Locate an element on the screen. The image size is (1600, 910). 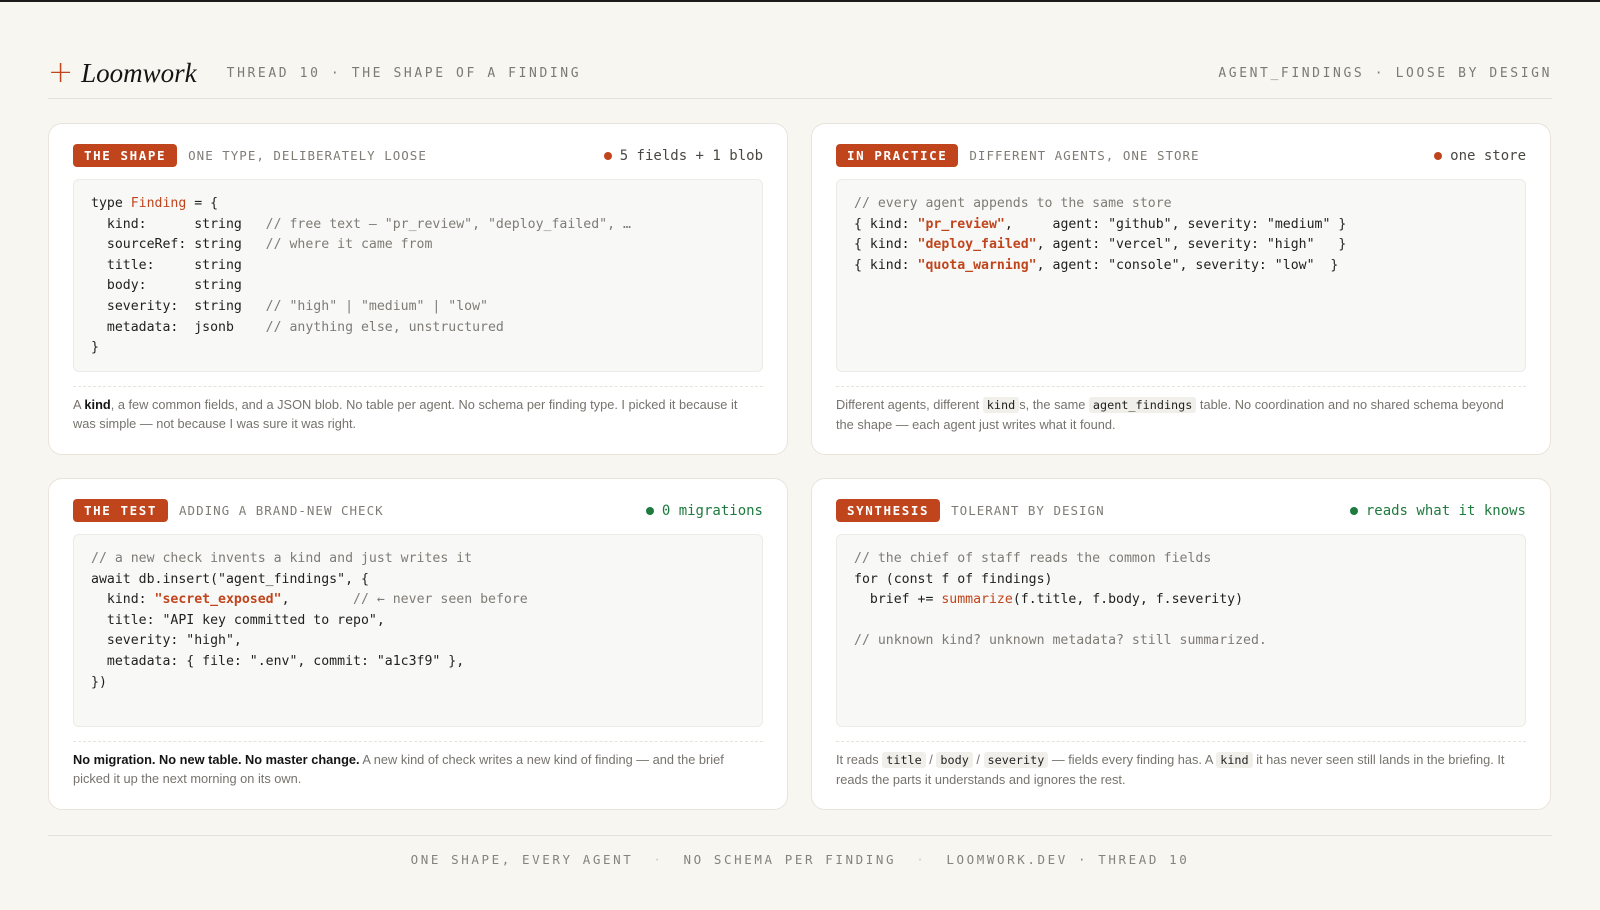
code-line: }) is located at coordinates (418, 683).